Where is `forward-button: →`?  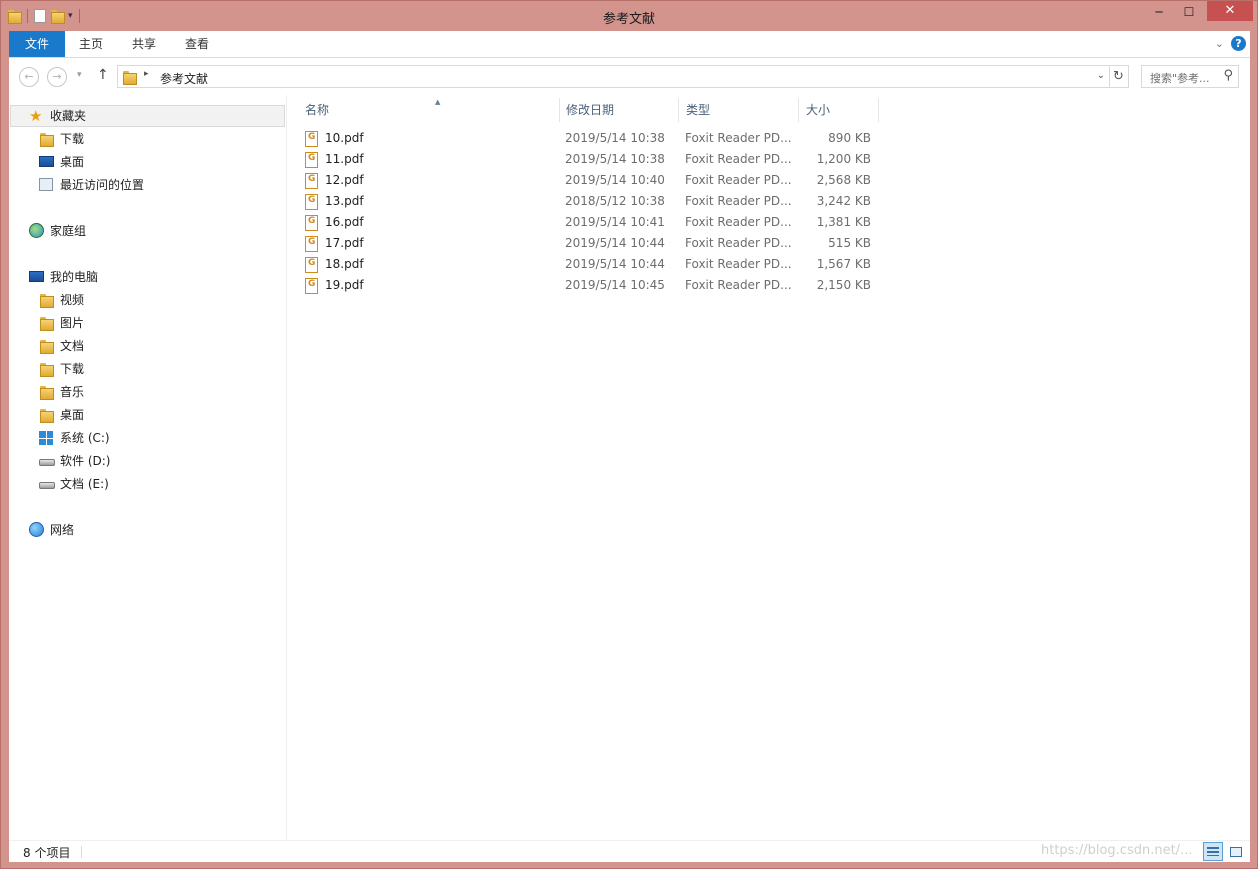
forward-button: → is located at coordinates (57, 77).